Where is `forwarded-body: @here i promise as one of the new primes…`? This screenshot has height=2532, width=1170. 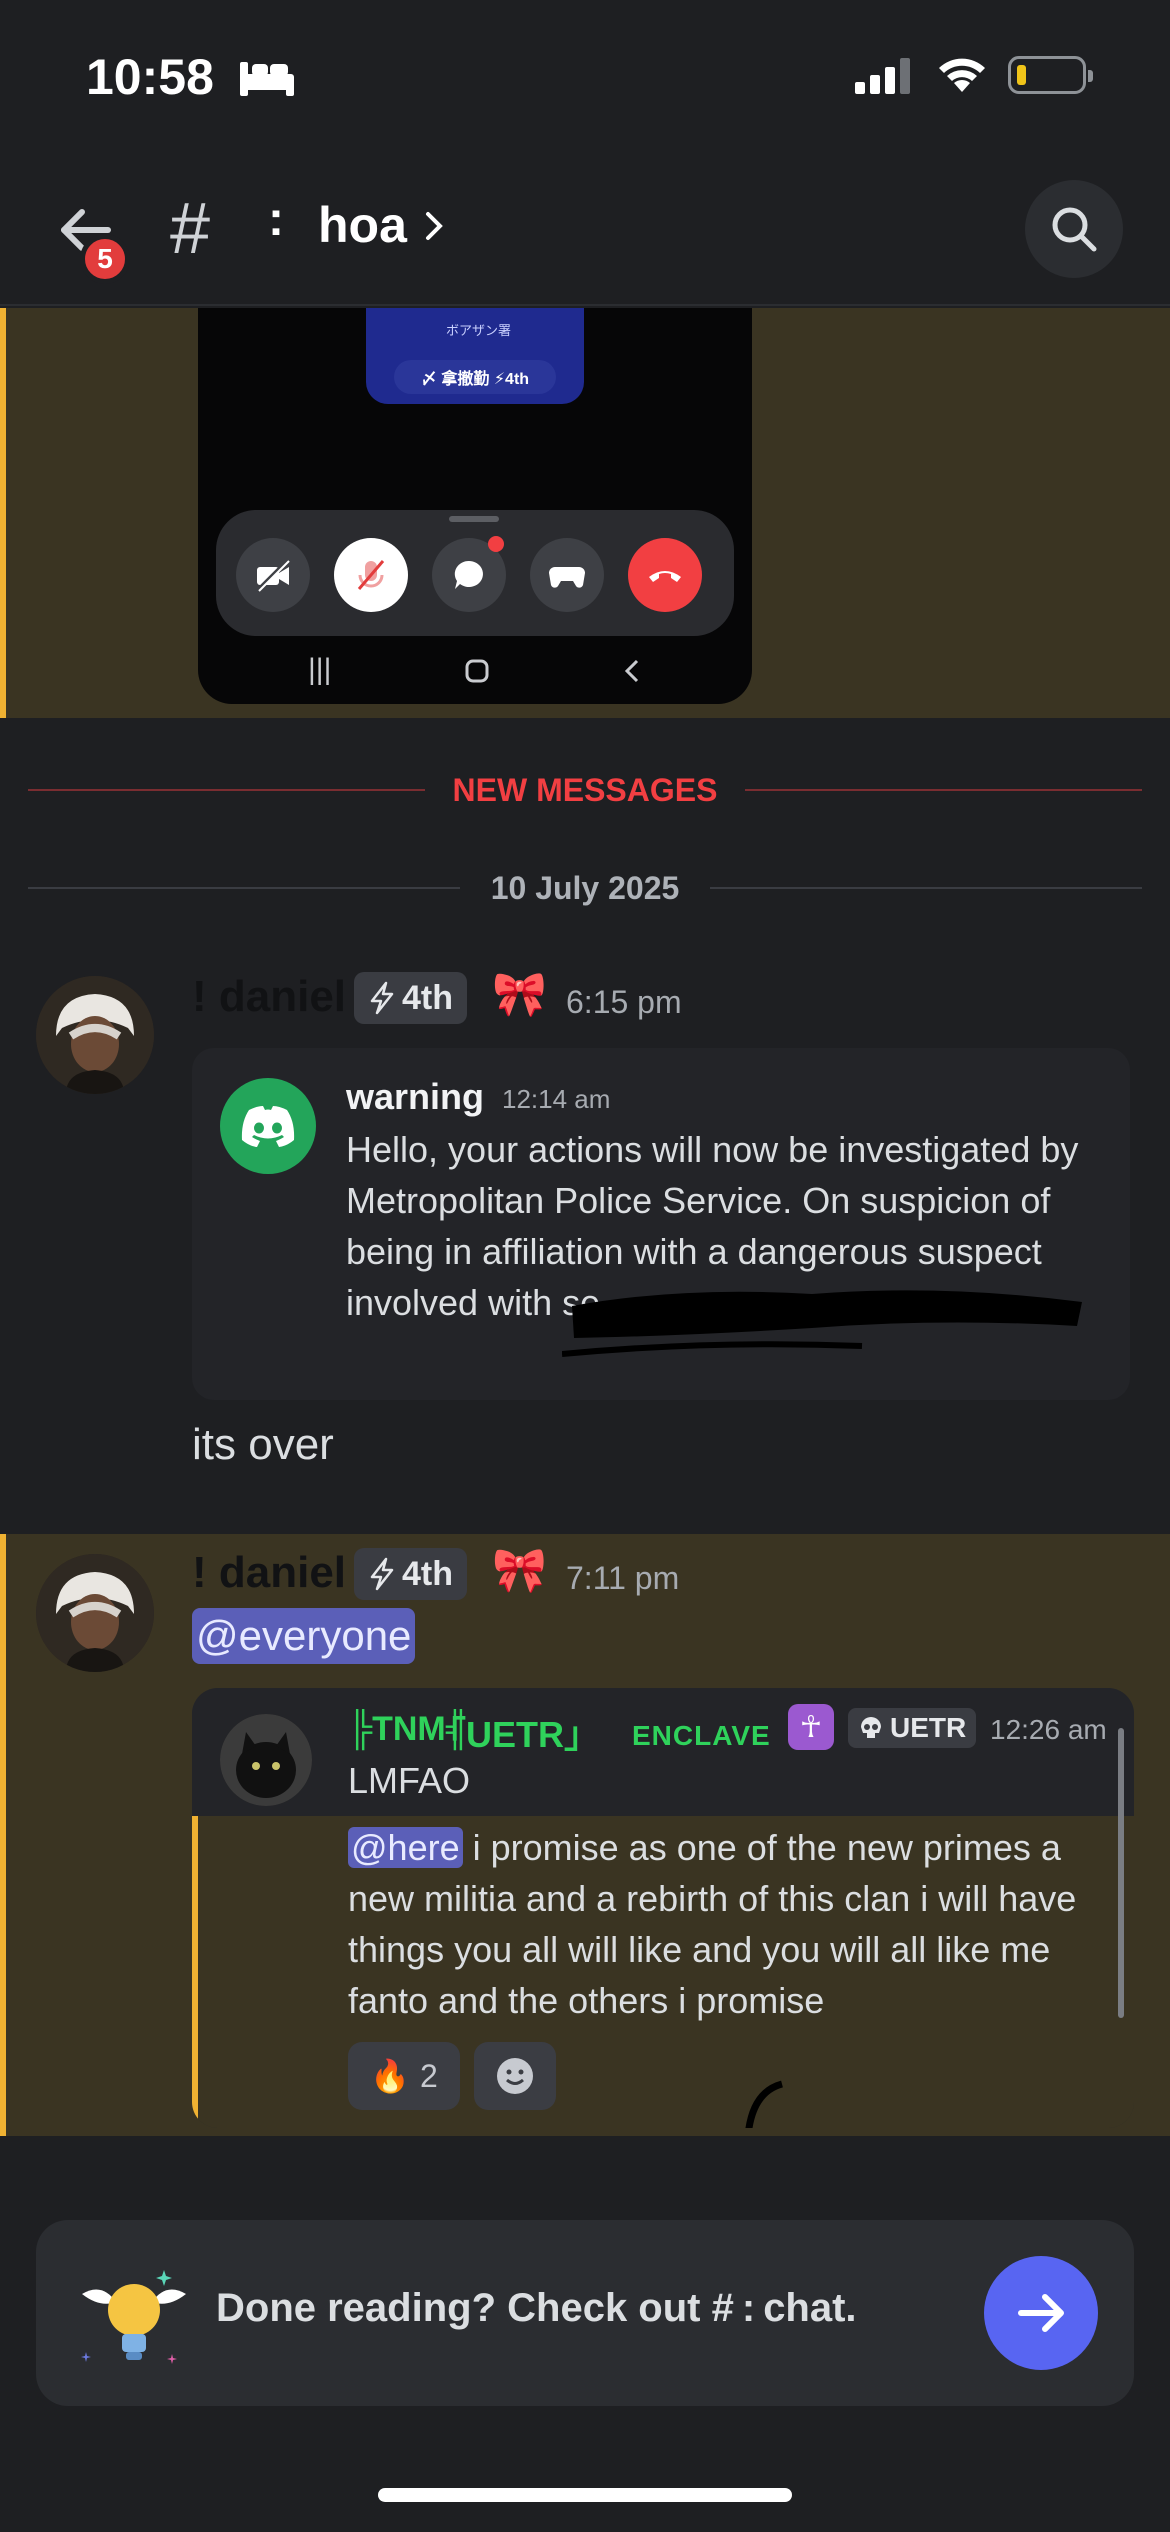 forwarded-body: @here i promise as one of the new primes… is located at coordinates (663, 1972).